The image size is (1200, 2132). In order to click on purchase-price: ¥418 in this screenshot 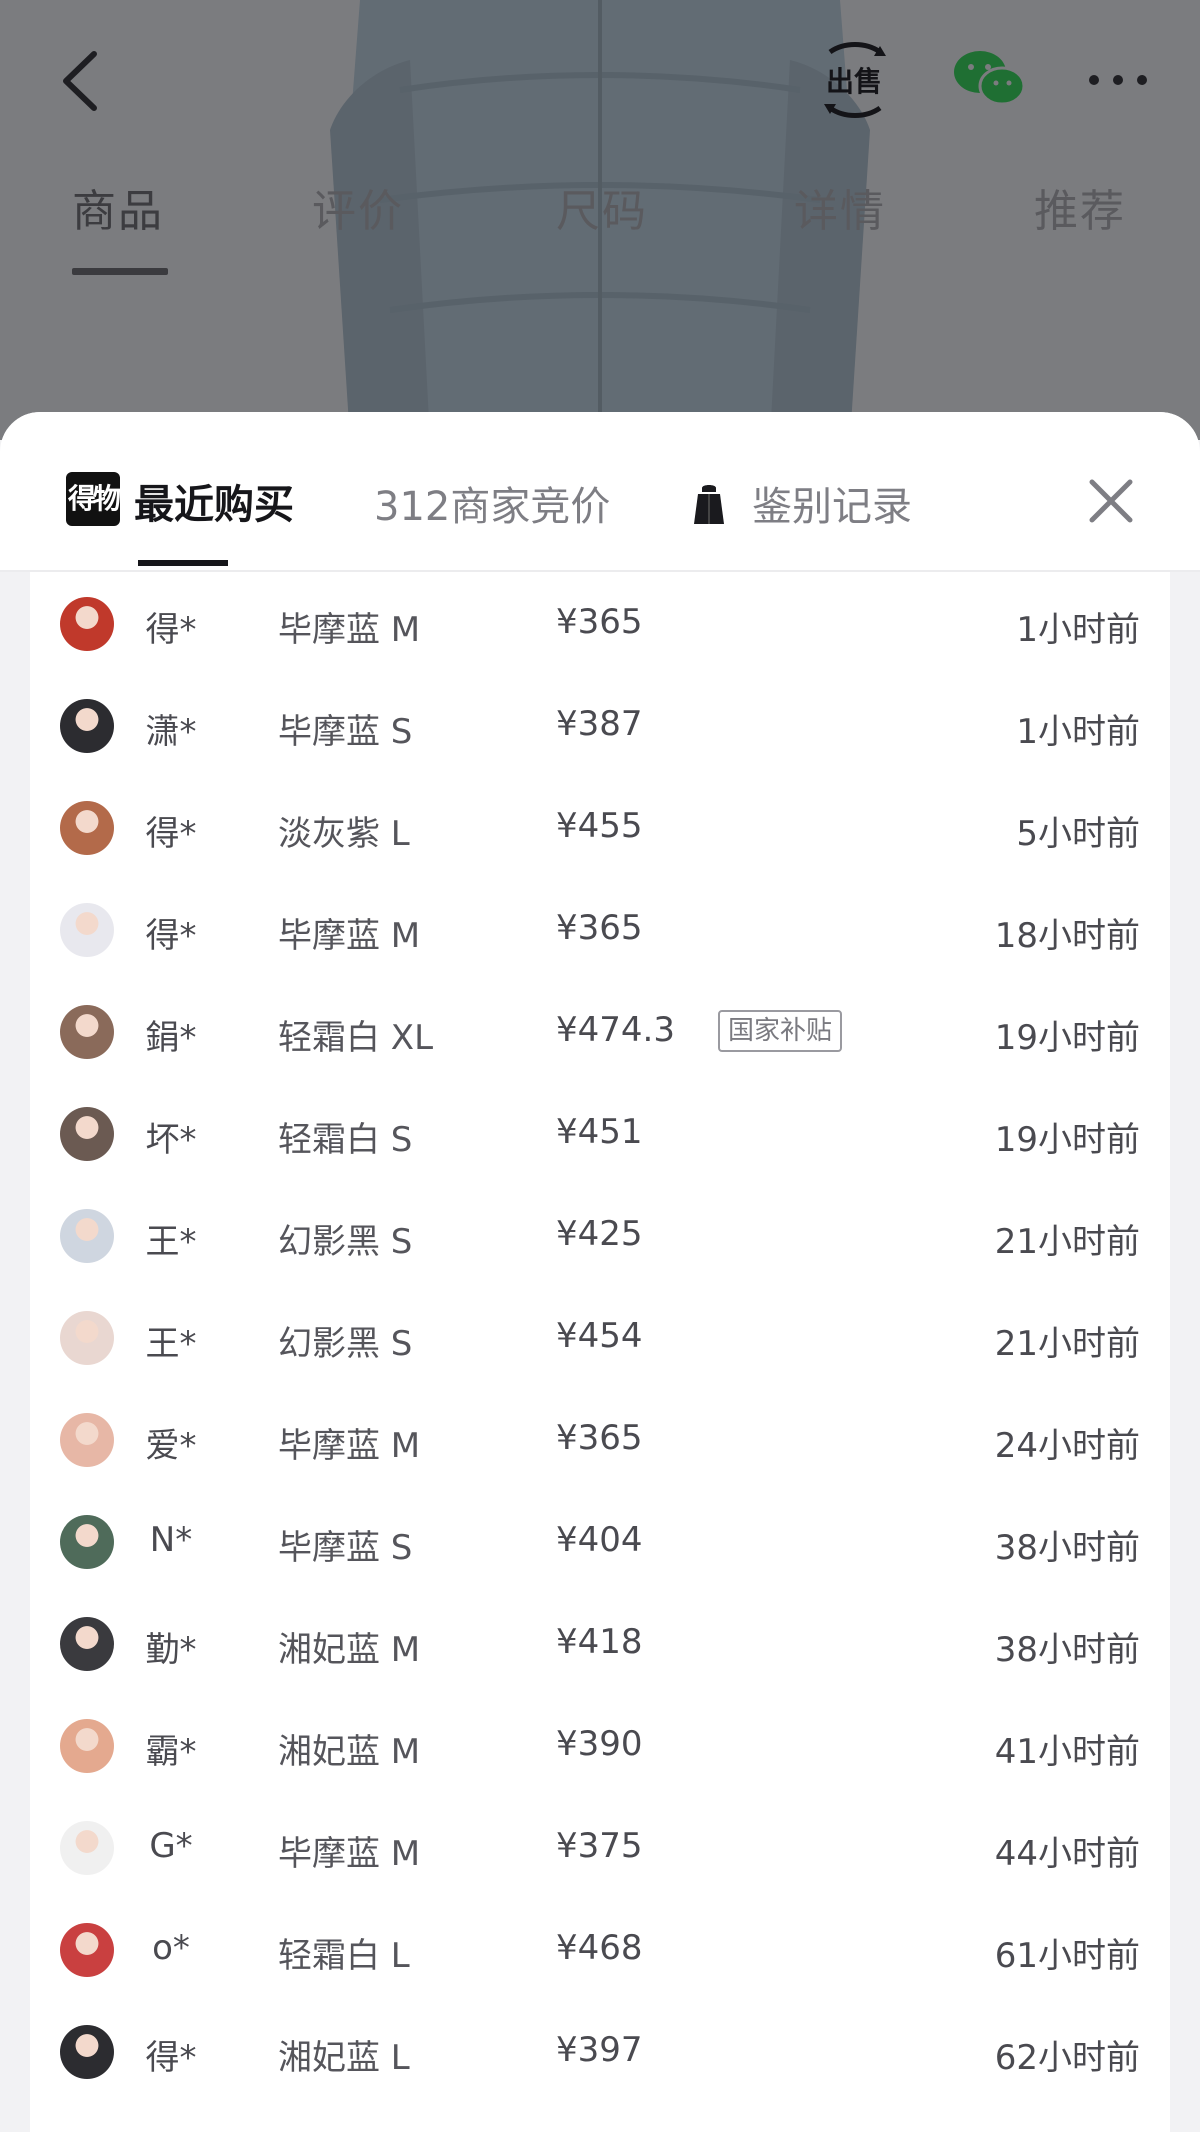, I will do `click(599, 1642)`.